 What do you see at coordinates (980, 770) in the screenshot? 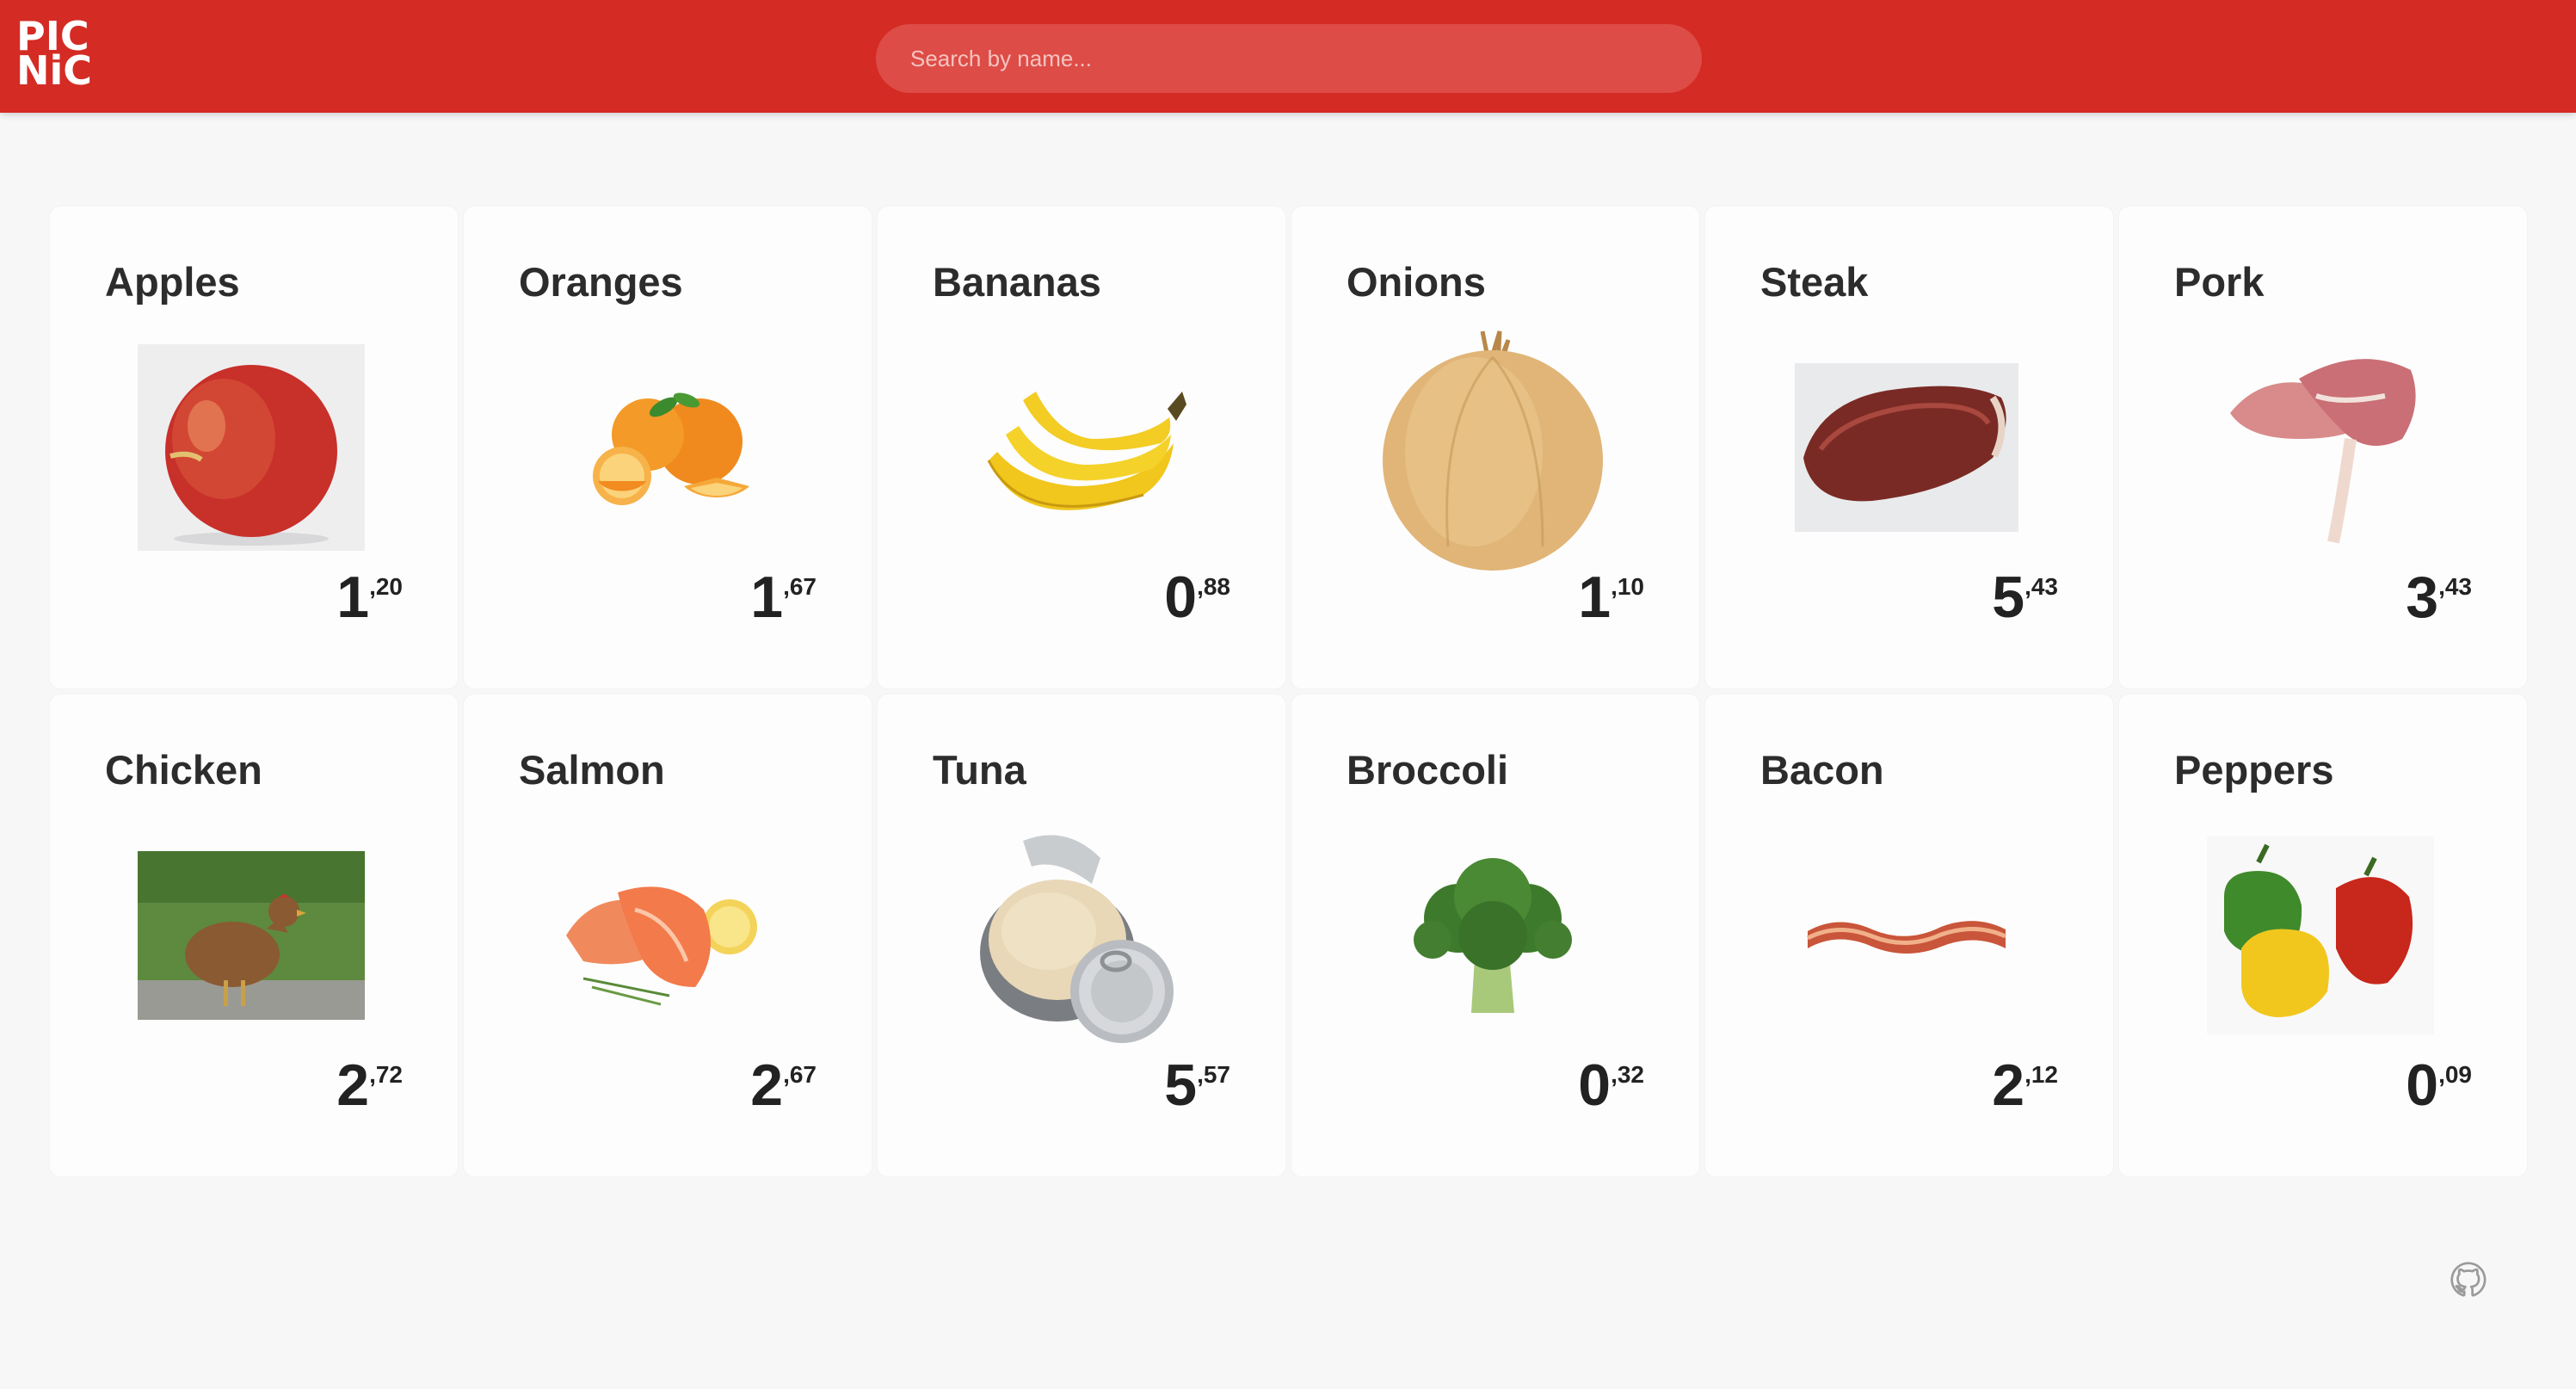
I see `product-name: Tuna` at bounding box center [980, 770].